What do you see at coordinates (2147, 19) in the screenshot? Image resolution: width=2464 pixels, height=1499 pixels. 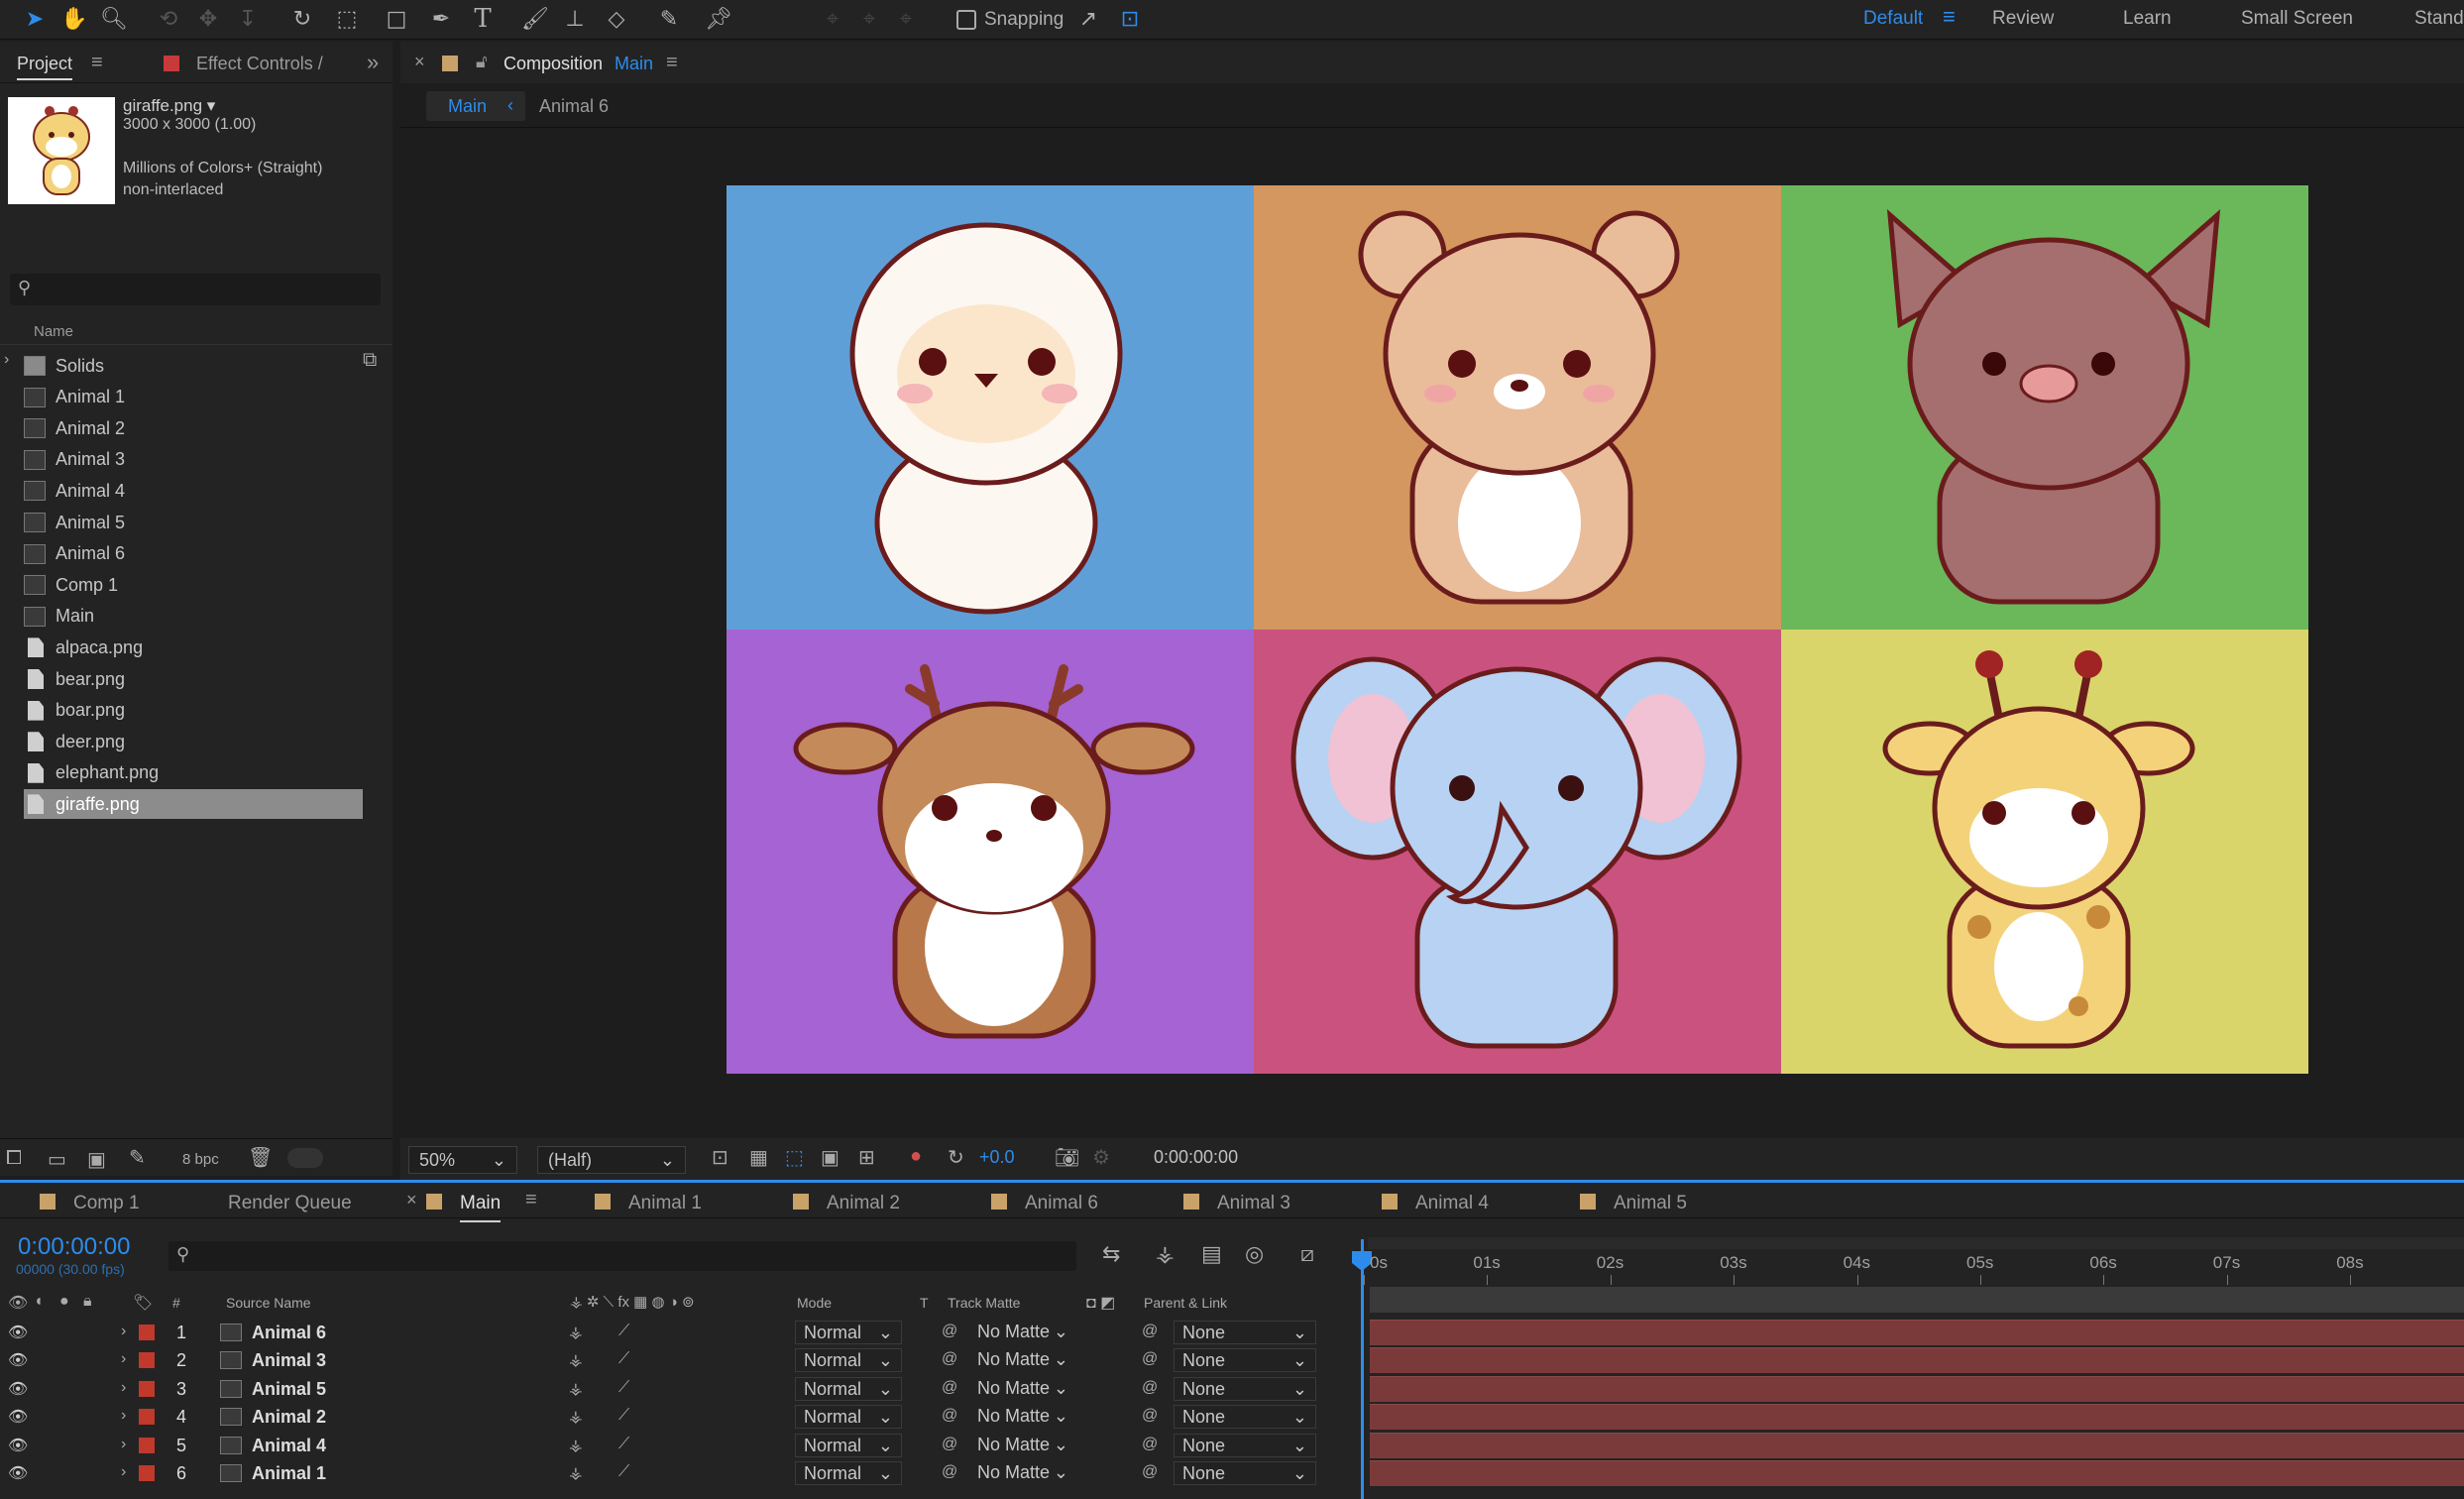 I see `workspace-learn: Learn` at bounding box center [2147, 19].